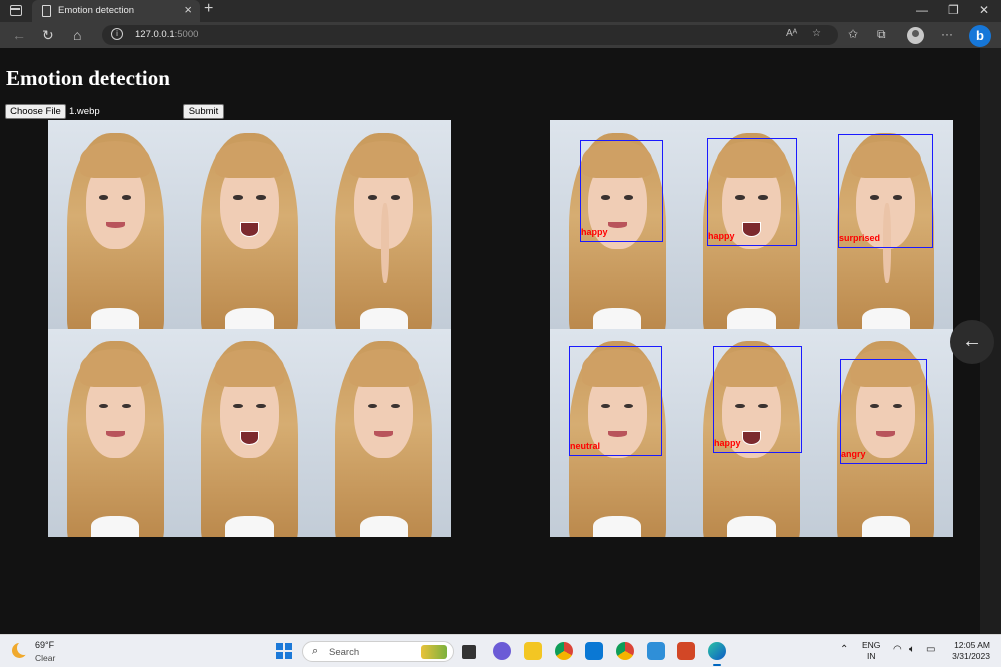 The height and width of the screenshot is (667, 1001). Describe the element at coordinates (500, 11) in the screenshot. I see `tab-strip: Emotion detection × + — ❐ ✕` at that location.